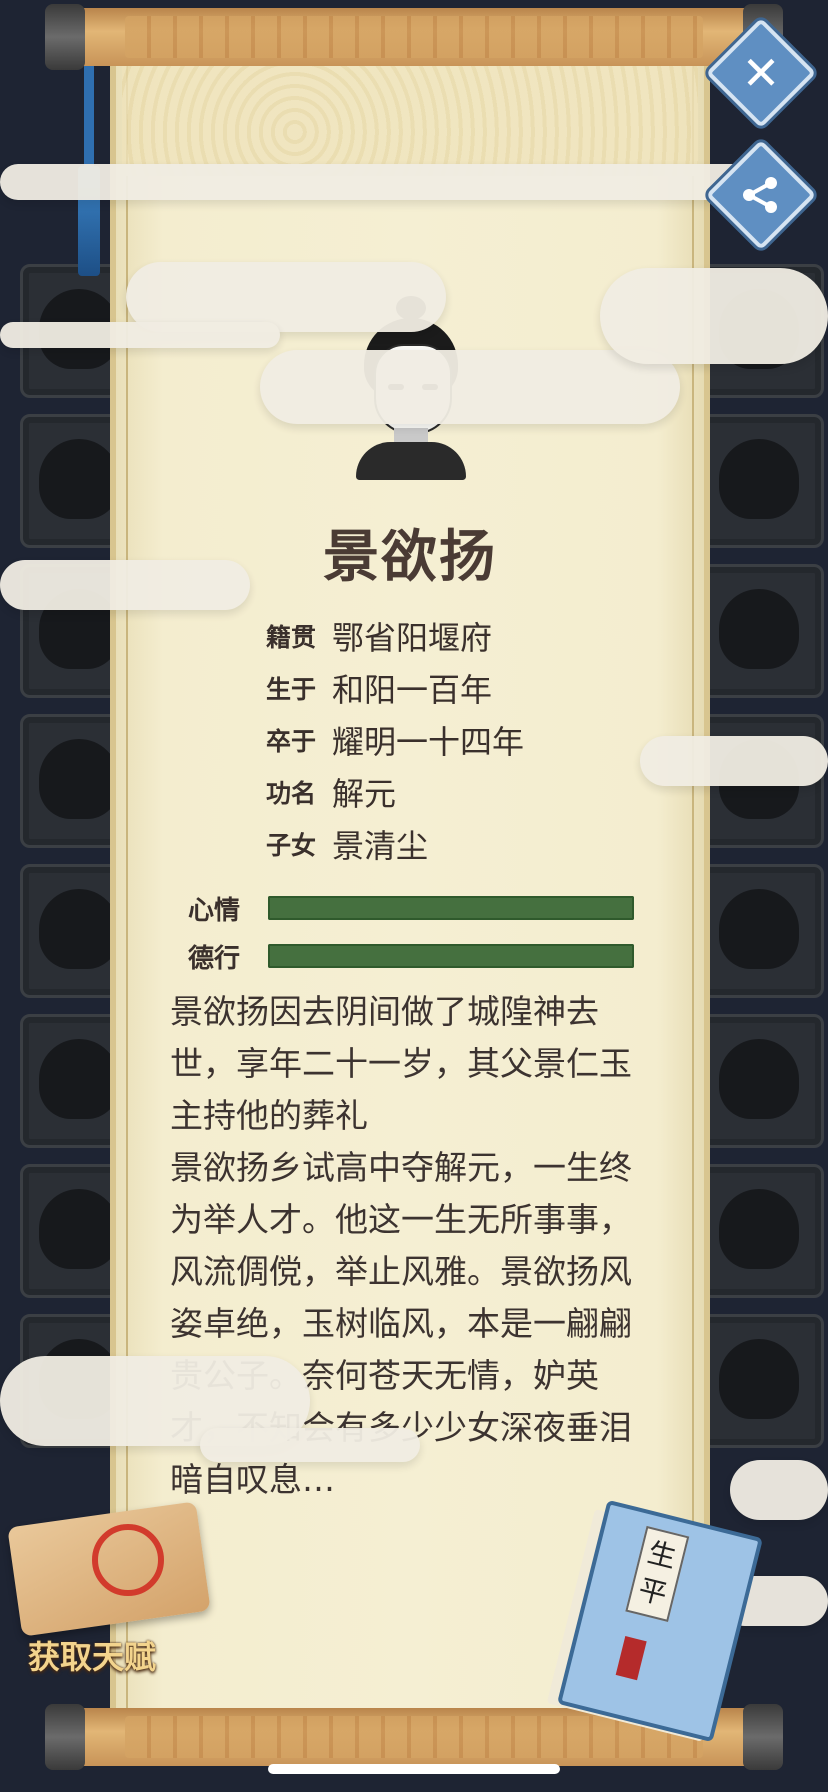 The height and width of the screenshot is (1792, 828). I want to click on info-value: 景清尘, so click(380, 846).